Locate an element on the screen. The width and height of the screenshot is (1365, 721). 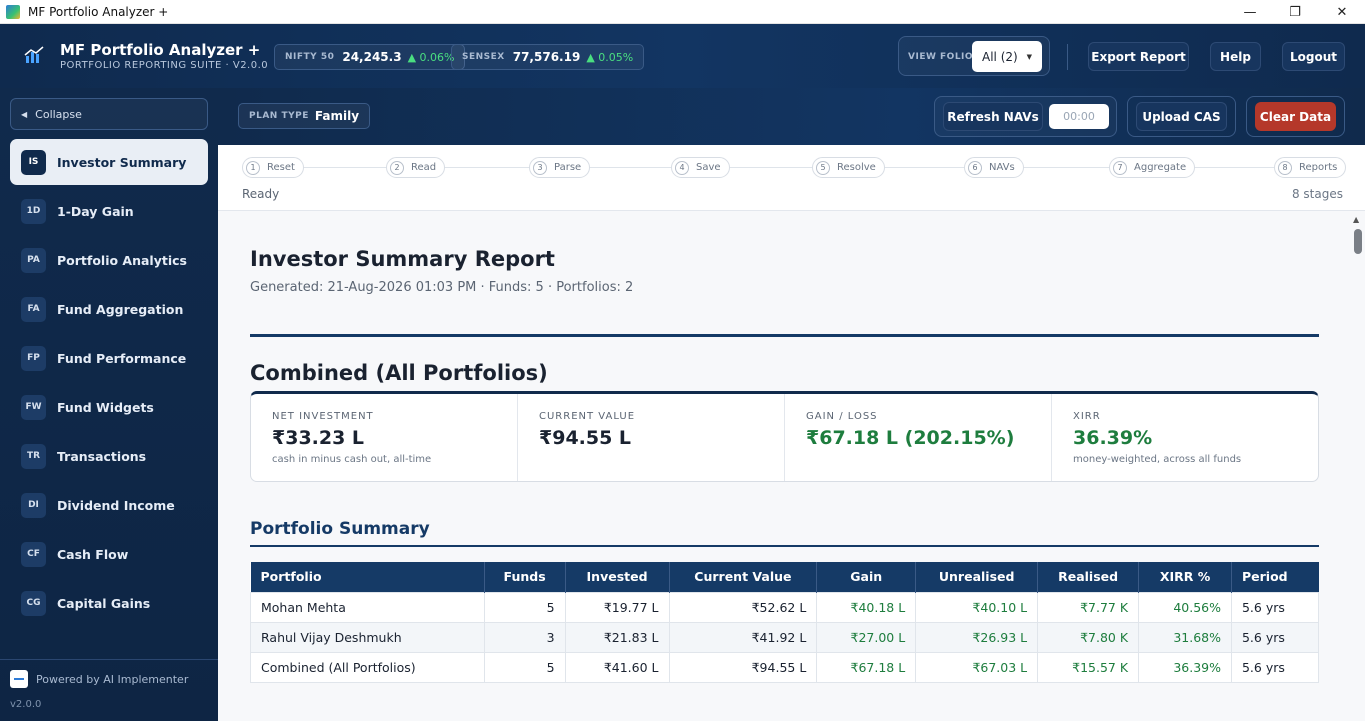
stage-number: 5 is located at coordinates (823, 167).